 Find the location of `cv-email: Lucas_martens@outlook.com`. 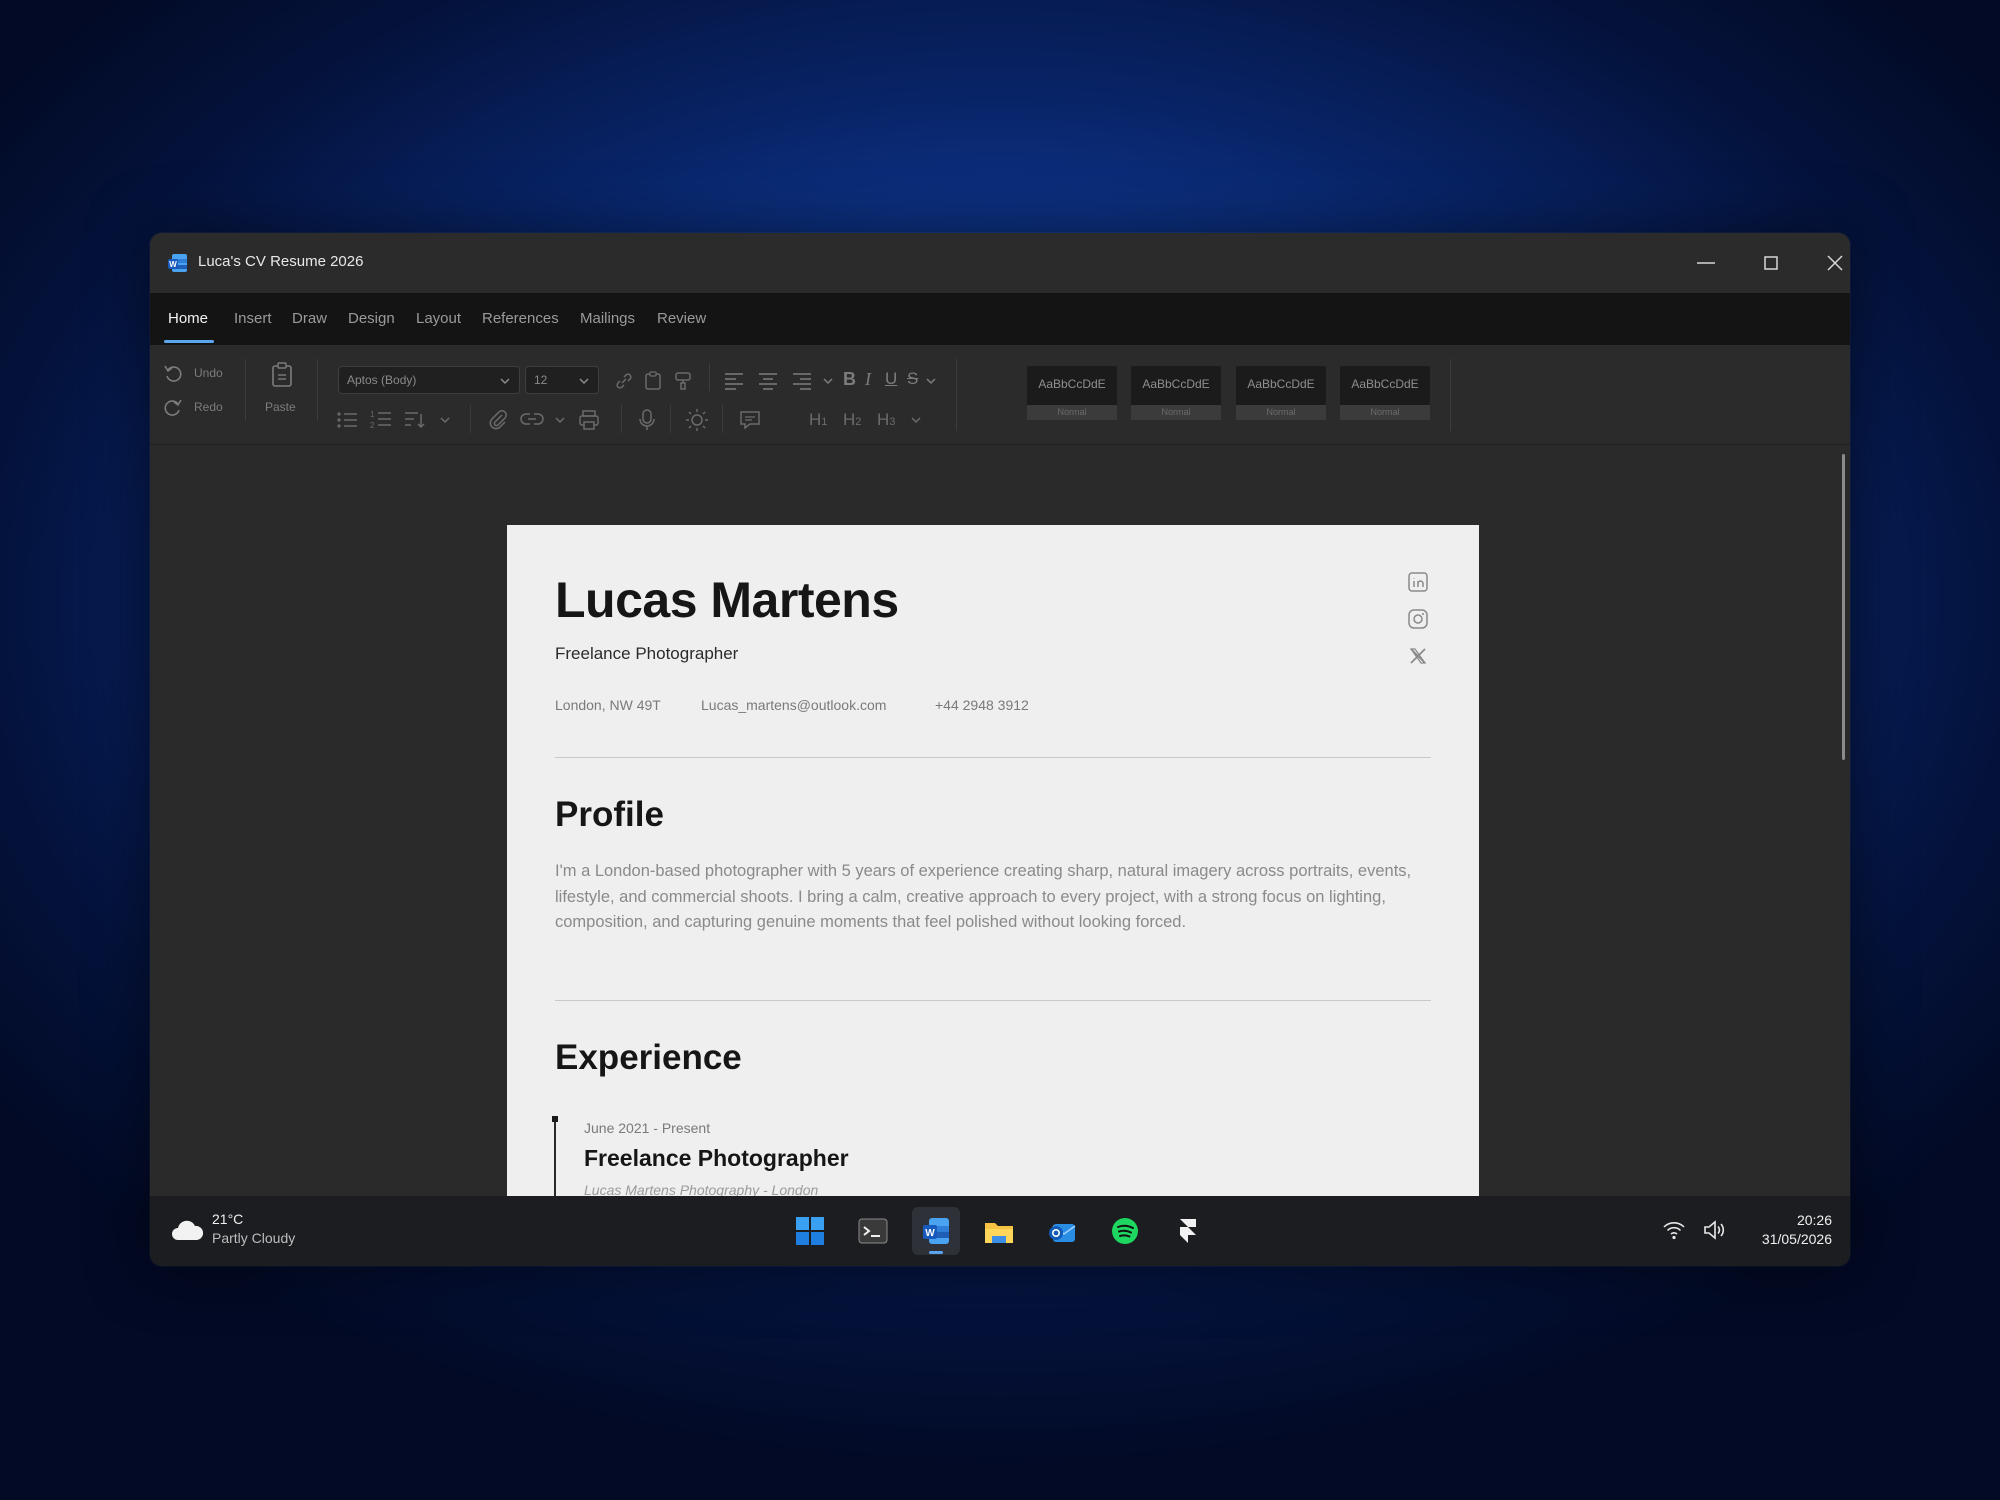

cv-email: Lucas_martens@outlook.com is located at coordinates (794, 705).